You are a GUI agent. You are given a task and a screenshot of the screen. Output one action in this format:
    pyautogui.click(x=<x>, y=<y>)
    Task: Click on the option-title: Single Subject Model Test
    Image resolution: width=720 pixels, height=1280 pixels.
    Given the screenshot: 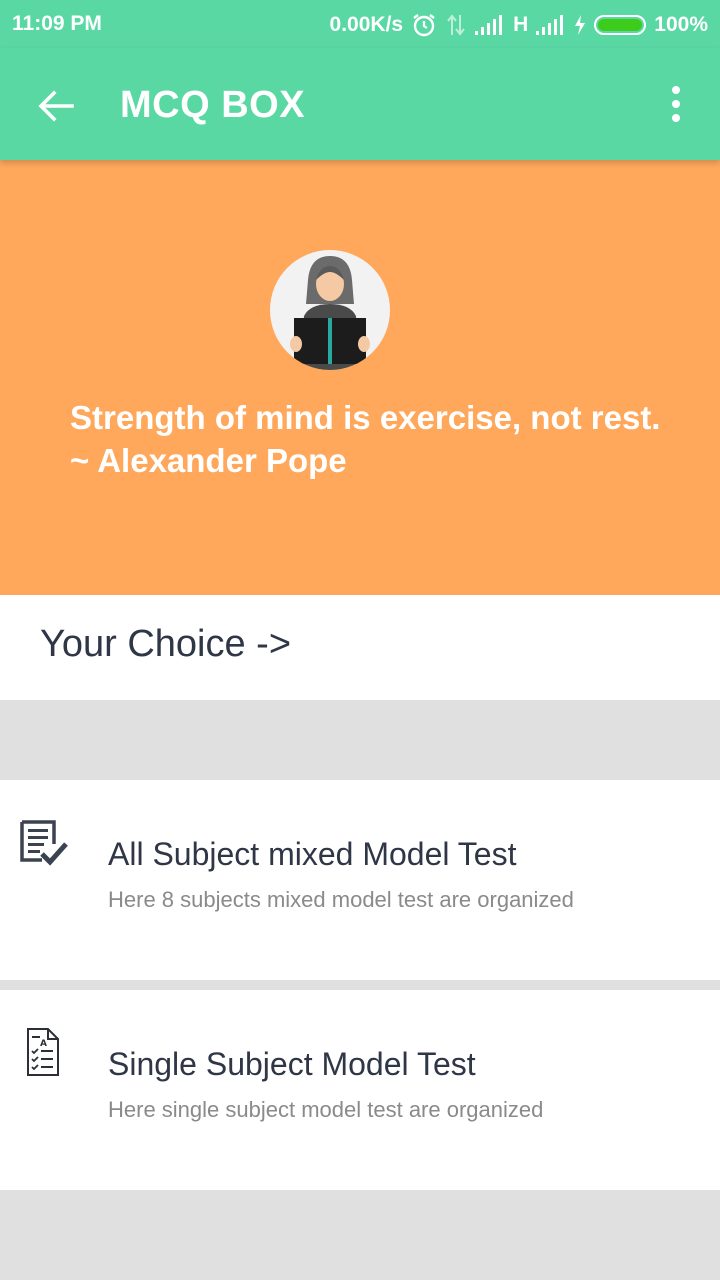 What is the action you would take?
    pyautogui.click(x=292, y=1064)
    